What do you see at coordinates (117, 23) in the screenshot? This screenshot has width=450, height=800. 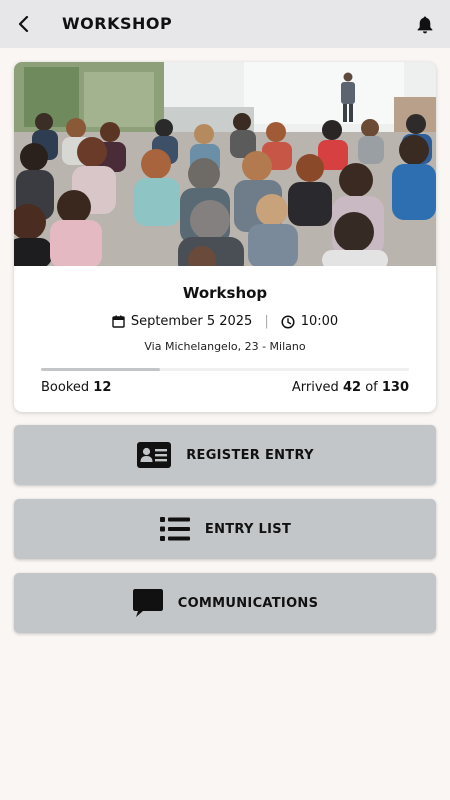 I see `page-title: WORKSHOP` at bounding box center [117, 23].